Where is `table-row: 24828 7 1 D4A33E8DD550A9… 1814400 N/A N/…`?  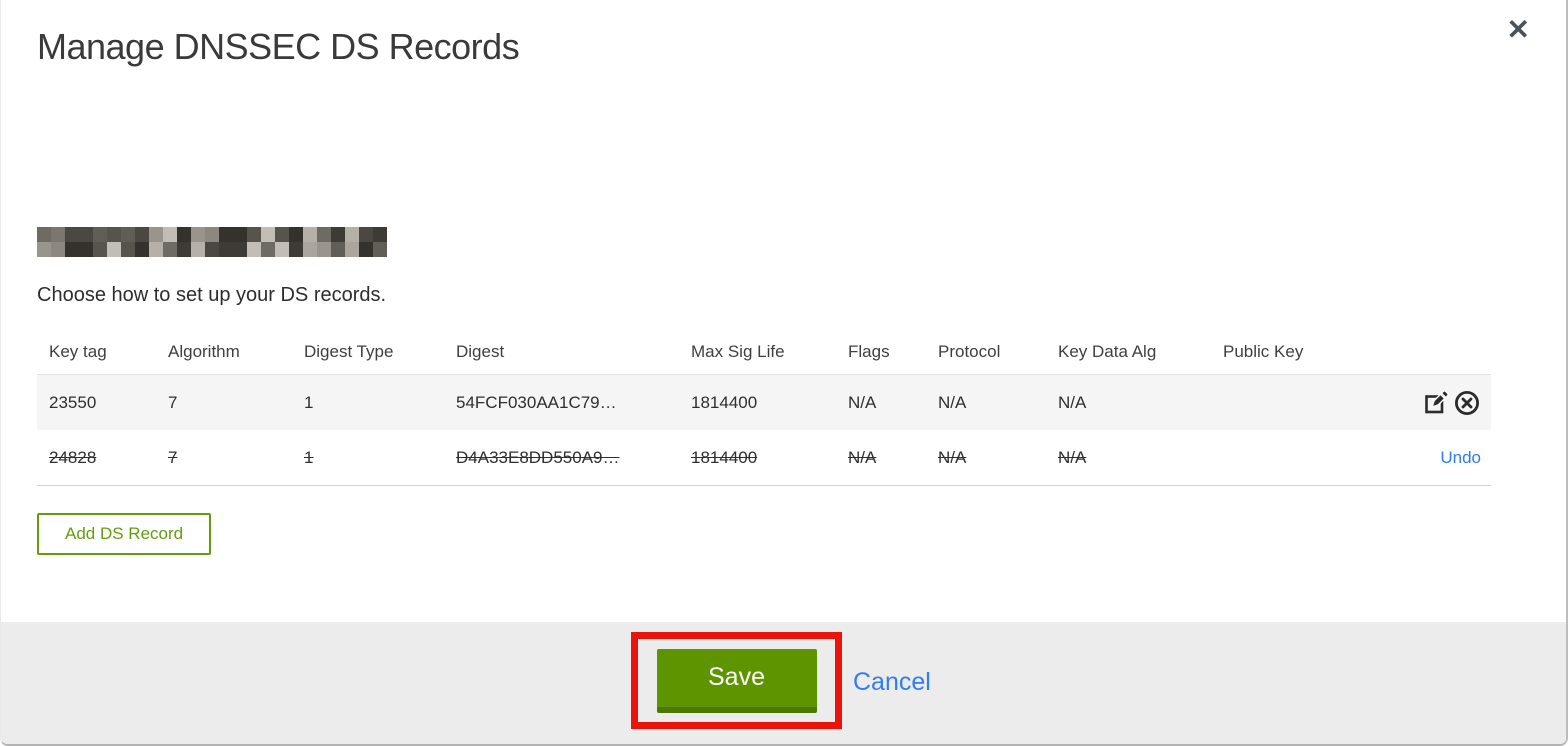 table-row: 24828 7 1 D4A33E8DD550A9… 1814400 N/A N/… is located at coordinates (764, 458).